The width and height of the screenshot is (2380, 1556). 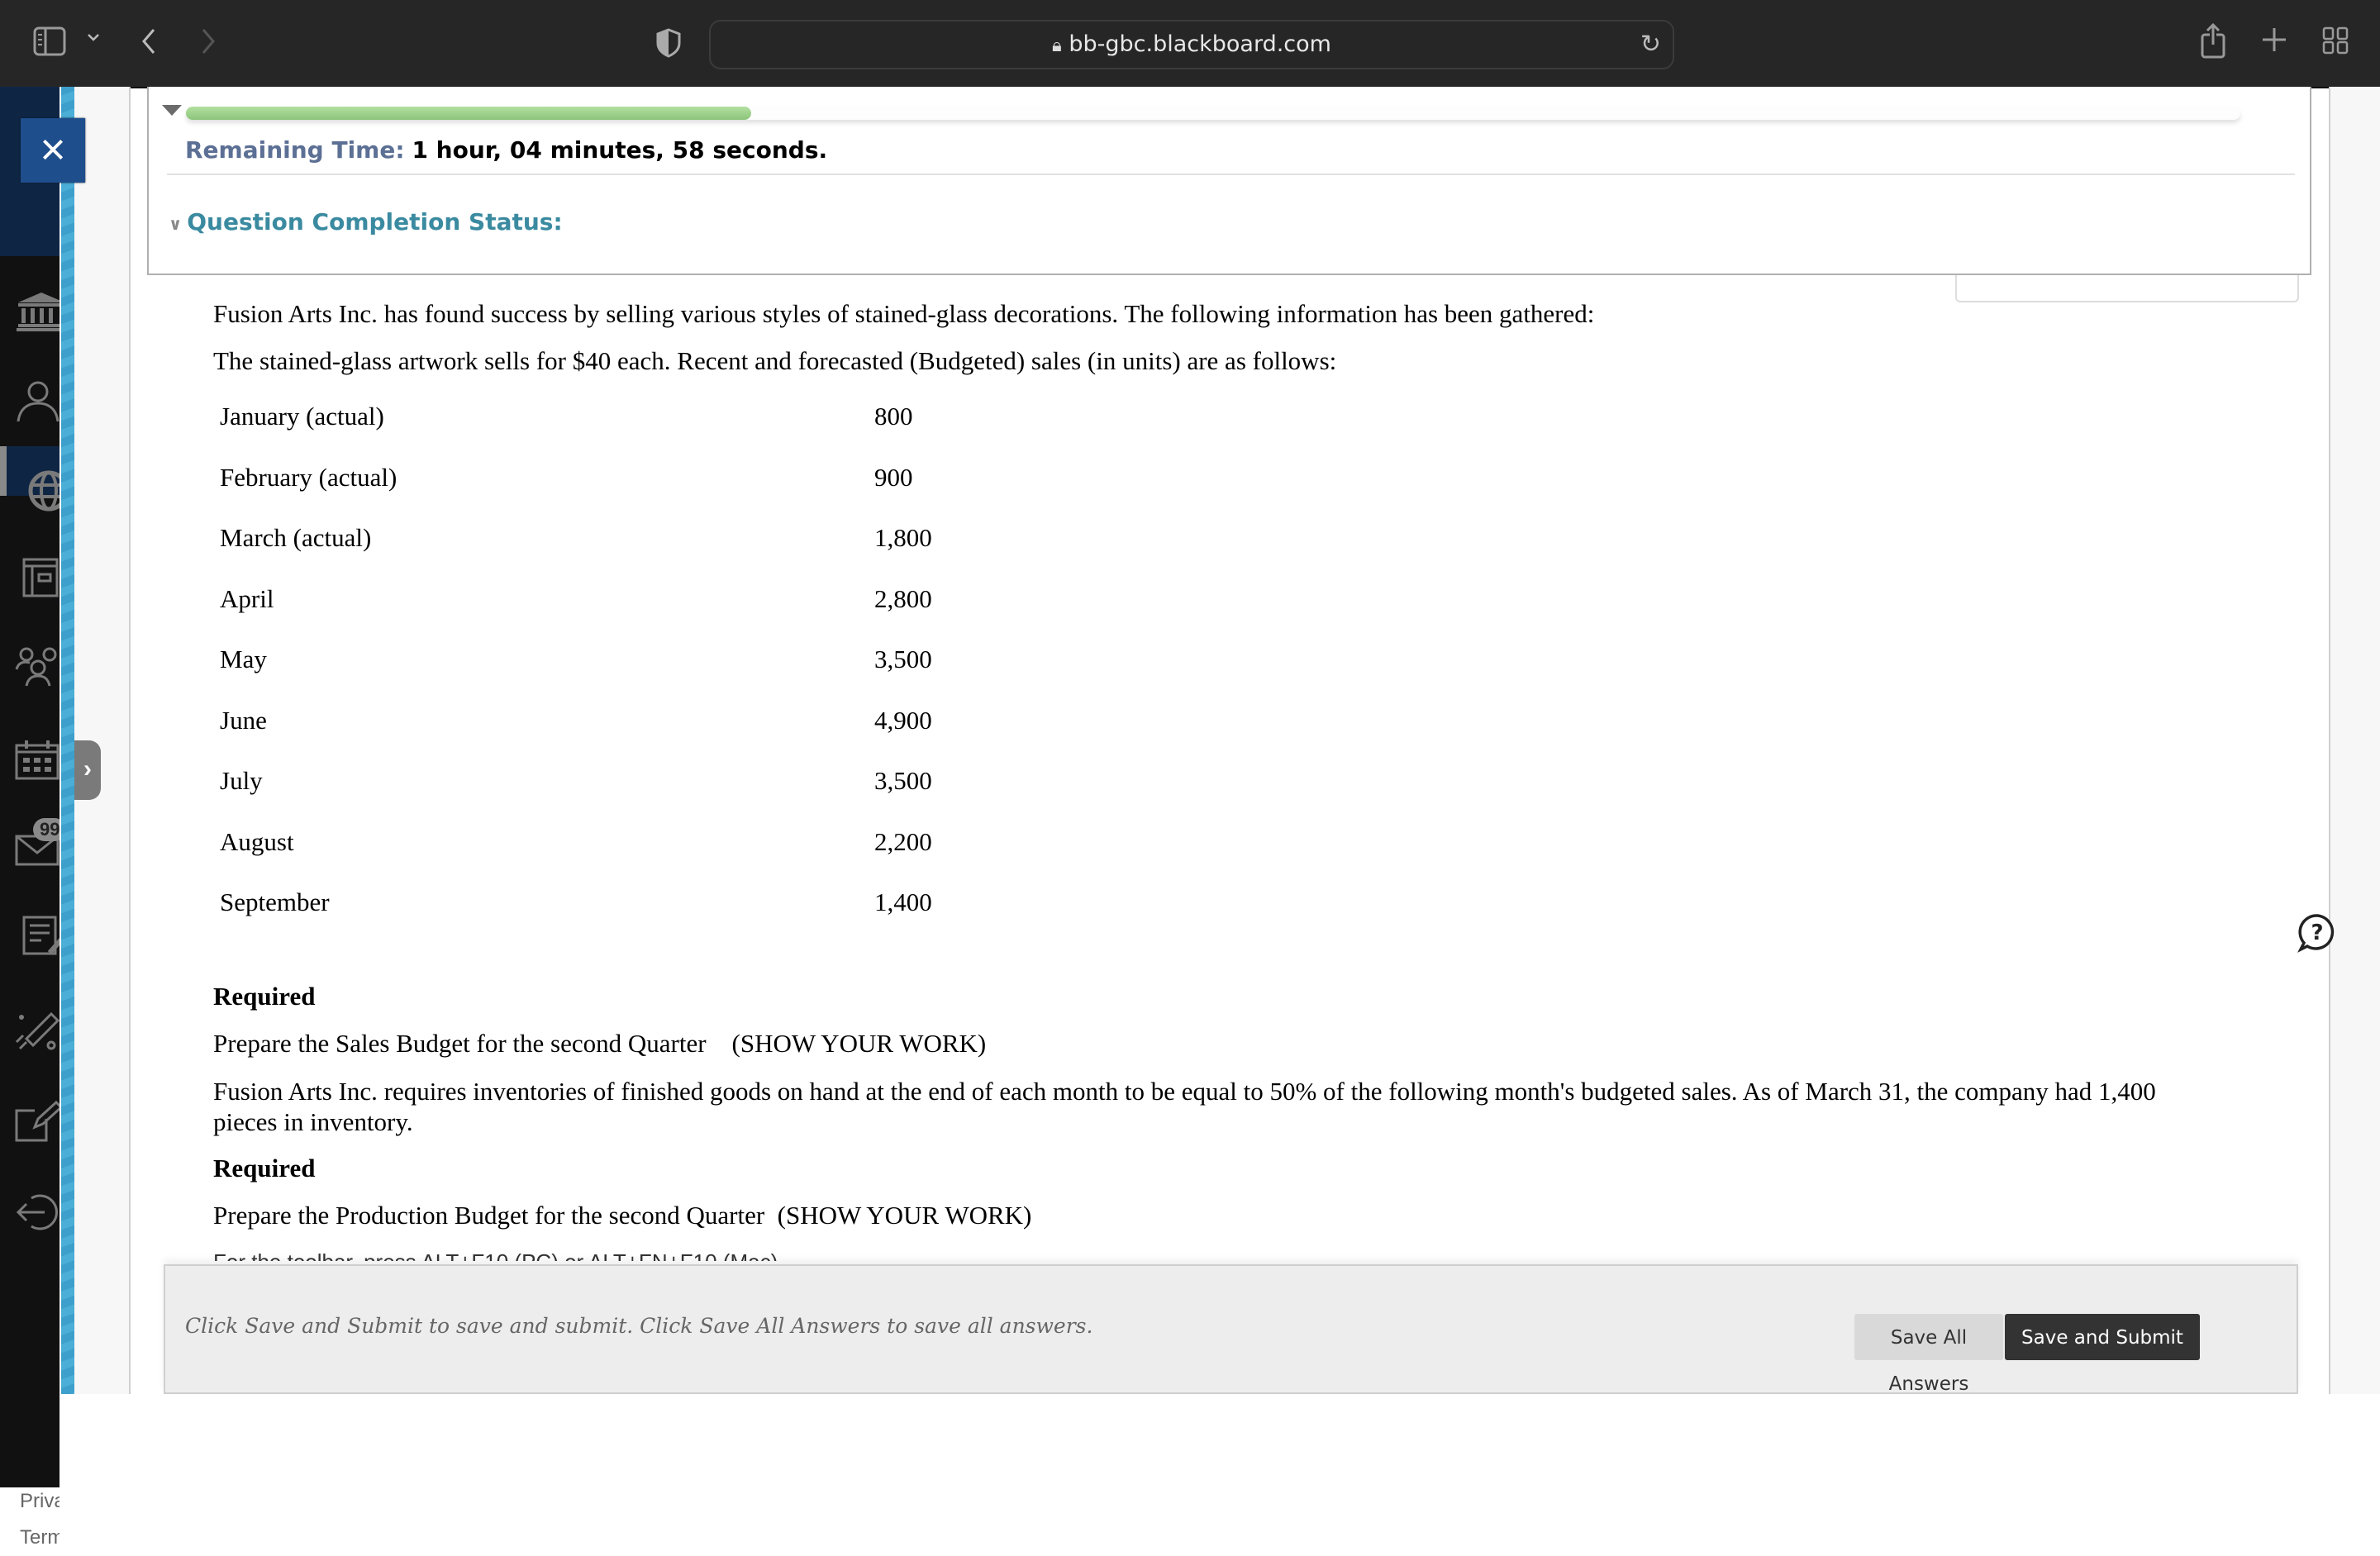 What do you see at coordinates (302, 416) in the screenshot?
I see `sales-row-month: January (actual)` at bounding box center [302, 416].